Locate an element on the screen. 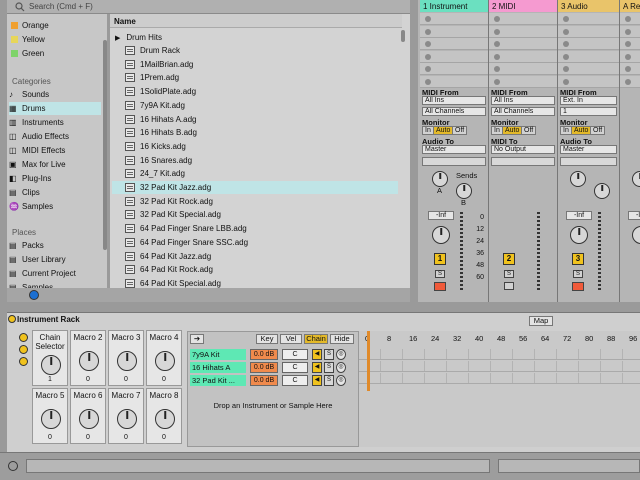  map-button: Map is located at coordinates (541, 321).